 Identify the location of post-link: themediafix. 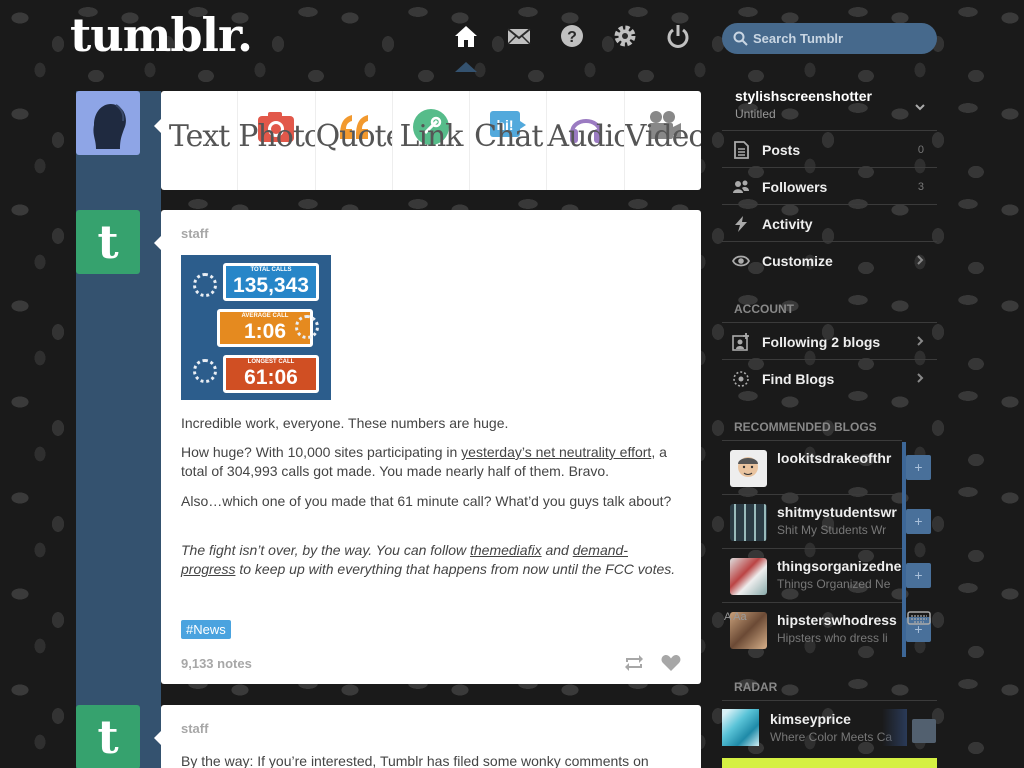
(506, 550).